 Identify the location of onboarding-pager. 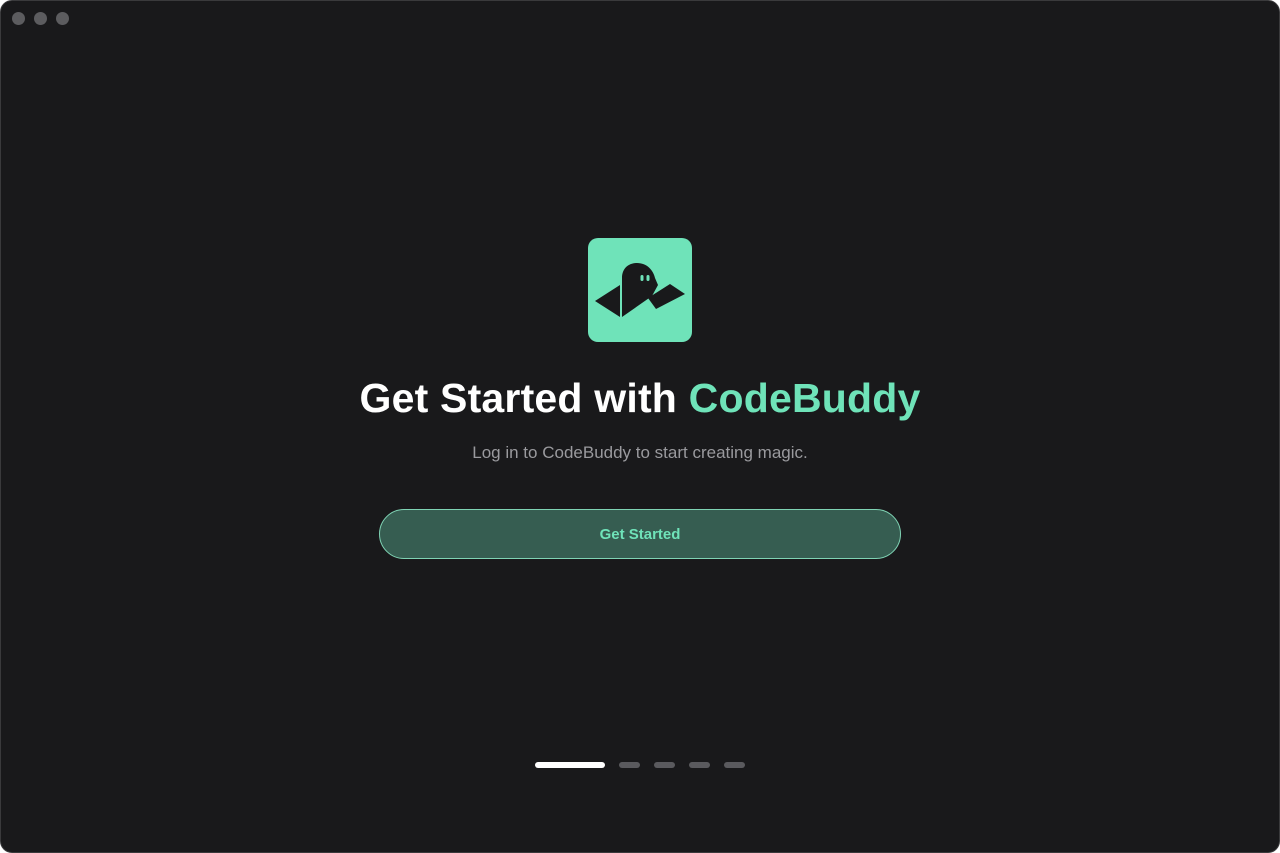
(640, 765).